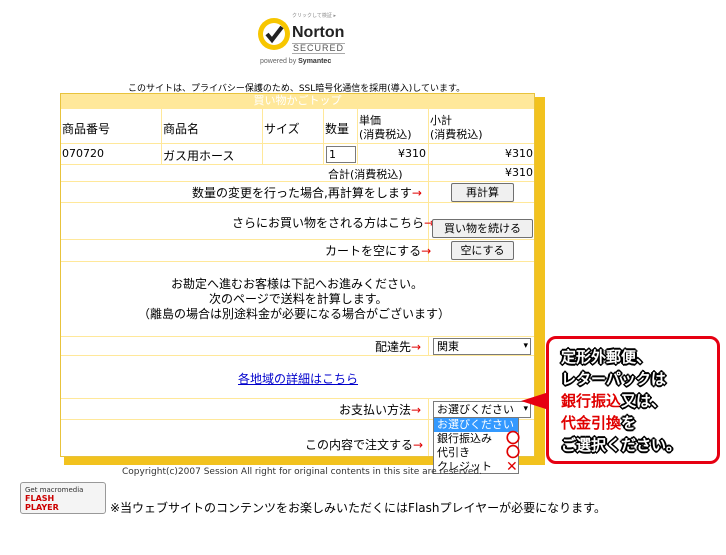 The width and height of the screenshot is (726, 555). What do you see at coordinates (482, 346) in the screenshot?
I see `destination-select: 関東 ▾` at bounding box center [482, 346].